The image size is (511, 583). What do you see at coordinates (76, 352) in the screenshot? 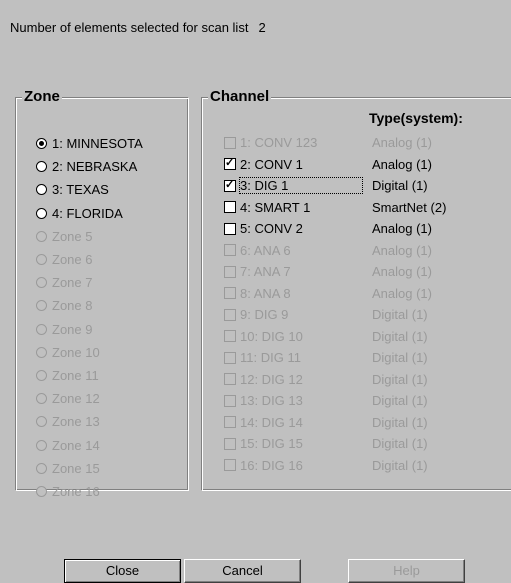
I see `zone-label: Zone 10` at bounding box center [76, 352].